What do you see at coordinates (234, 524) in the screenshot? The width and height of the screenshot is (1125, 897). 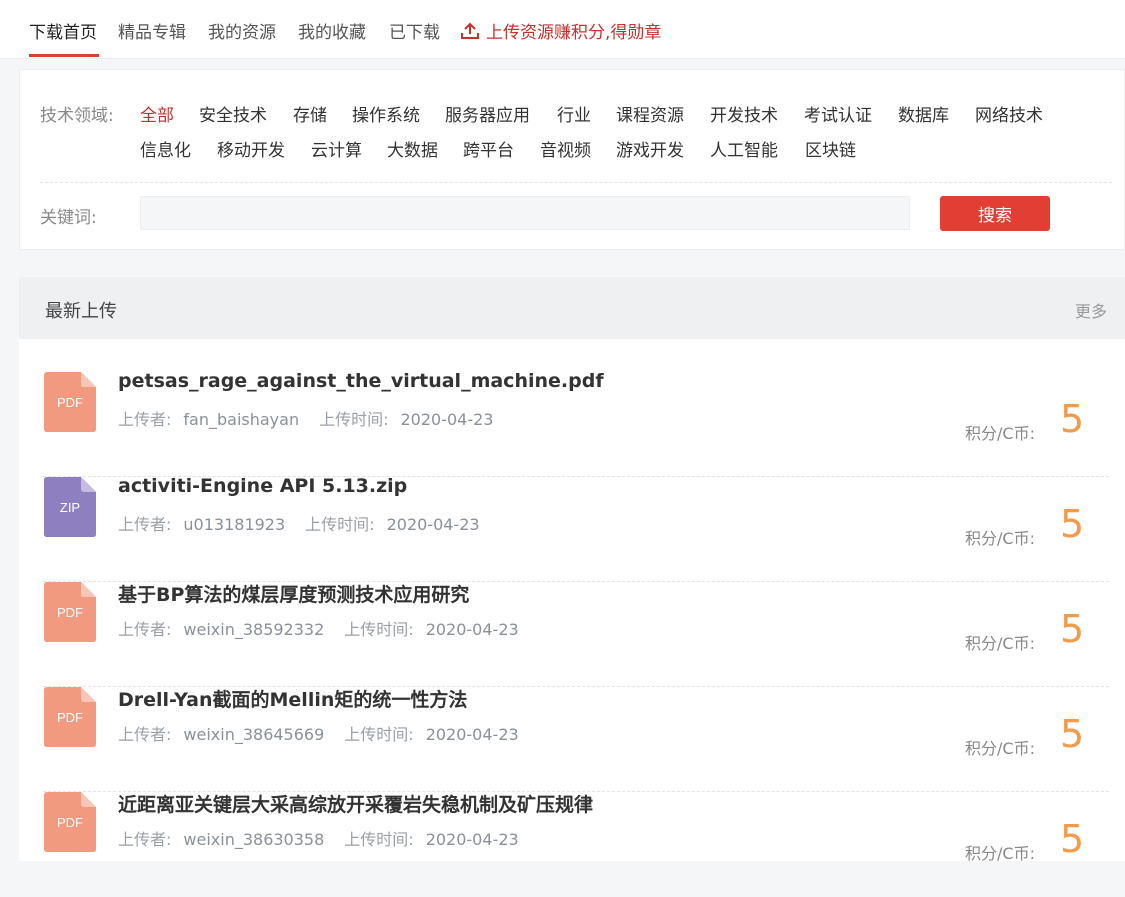 I see `uploader-name: u013181923` at bounding box center [234, 524].